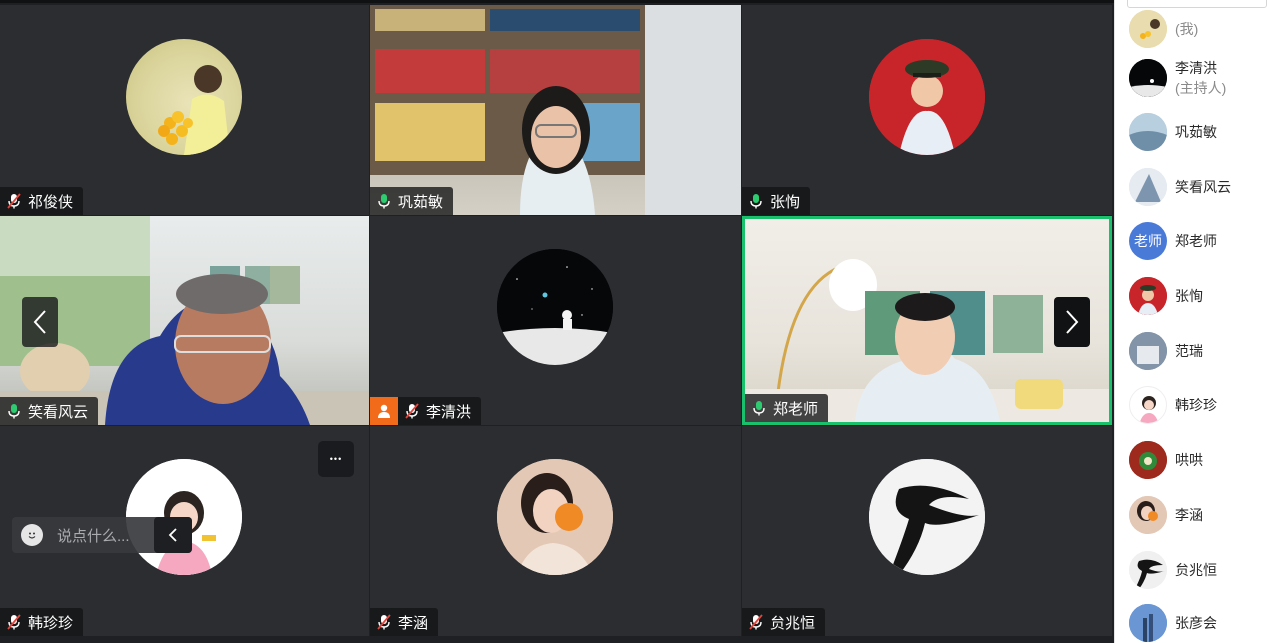 The image size is (1269, 643). I want to click on emoji-icon, so click(32, 535).